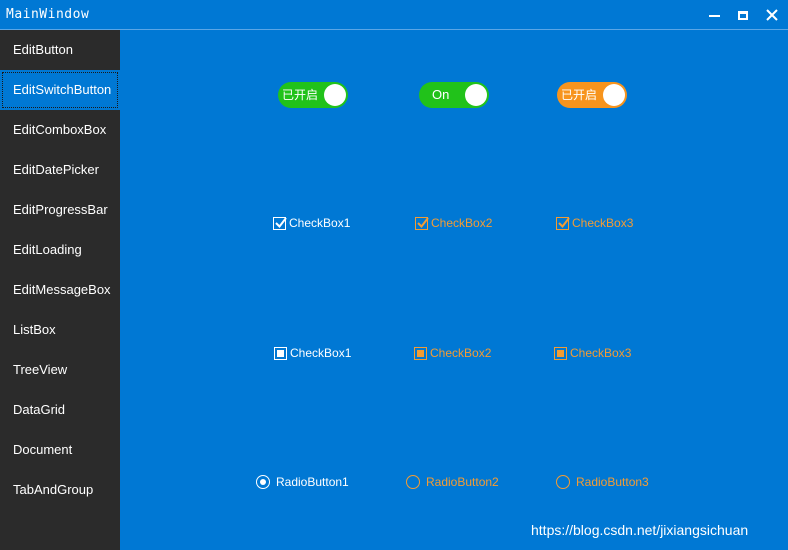 Image resolution: width=788 pixels, height=550 pixels. I want to click on sidebar-item-editcomboxbox: EditComboxBox, so click(60, 130).